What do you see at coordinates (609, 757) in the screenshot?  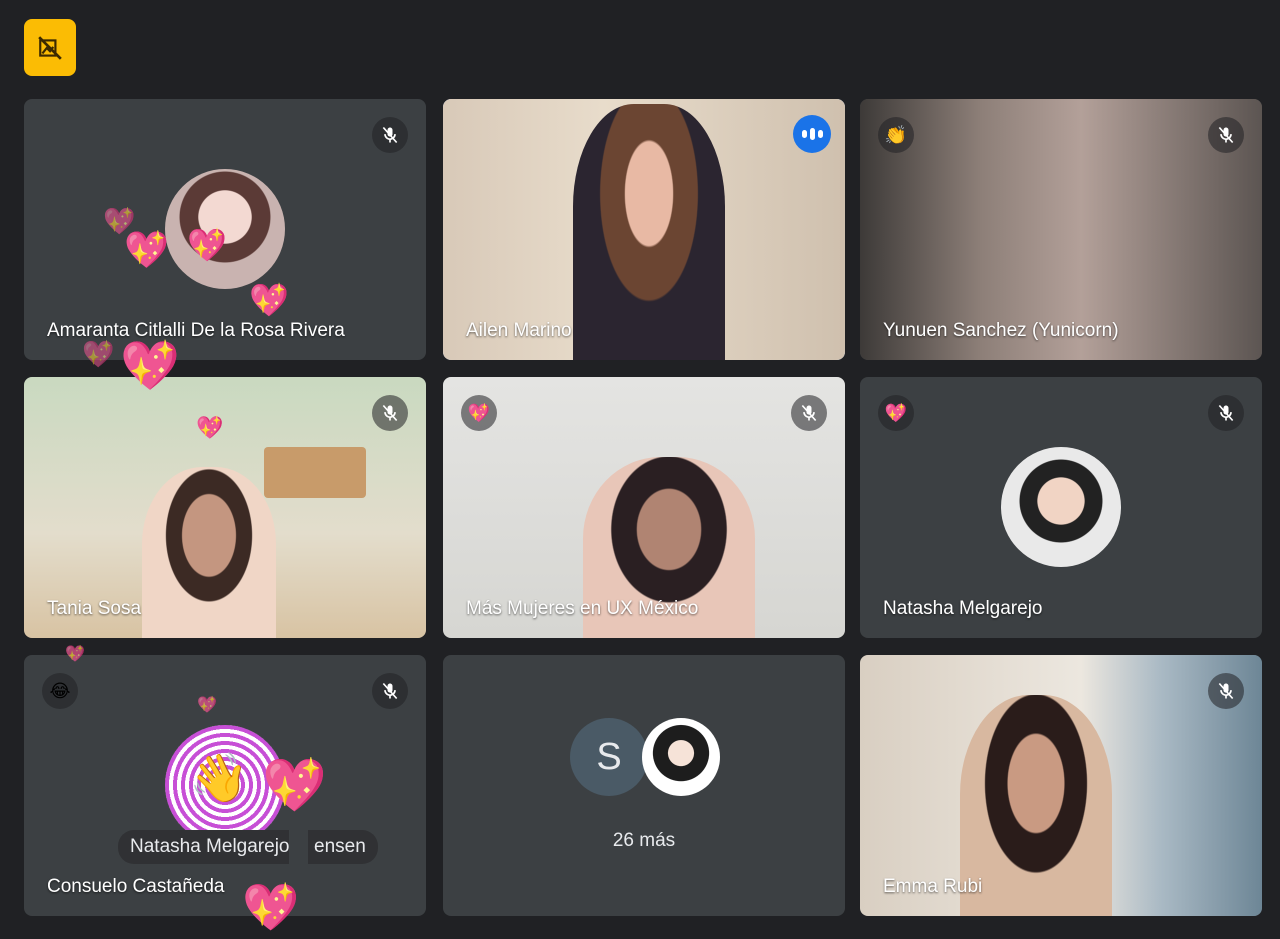 I see `participant-initial-avatar: S` at bounding box center [609, 757].